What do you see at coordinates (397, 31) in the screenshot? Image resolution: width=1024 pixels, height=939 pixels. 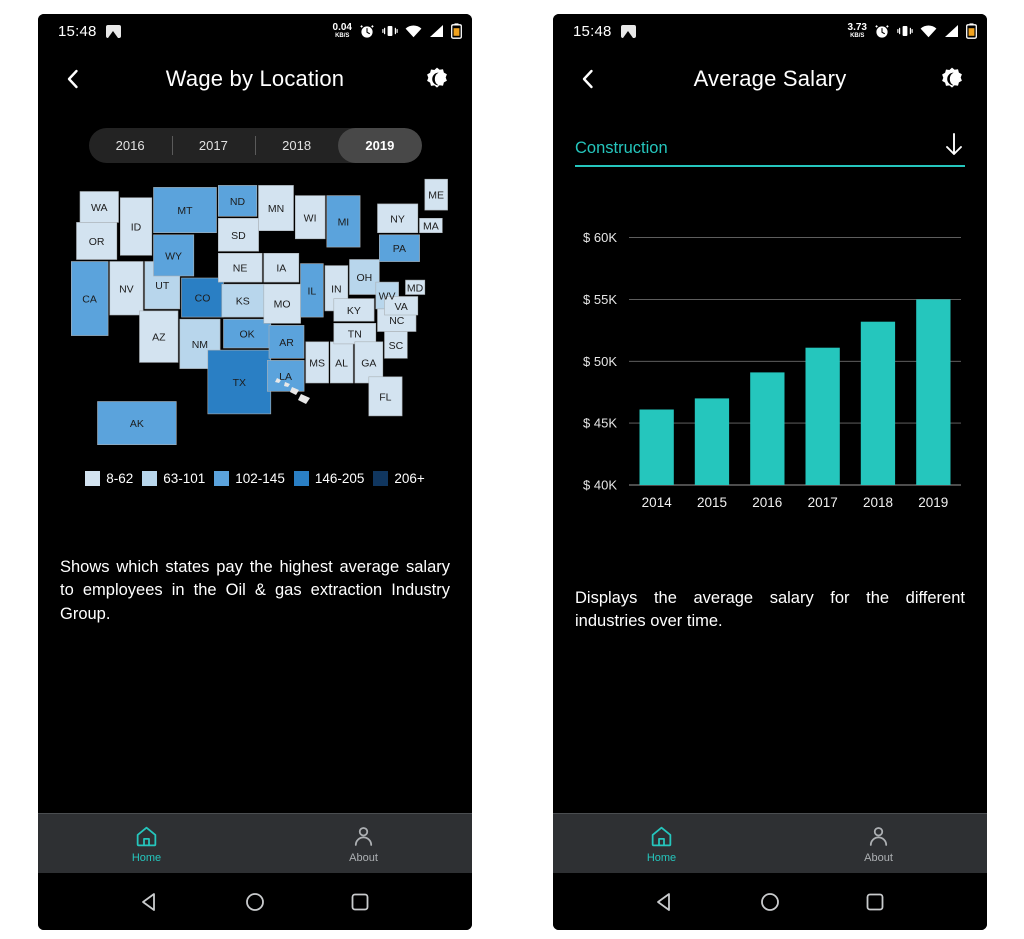 I see `status-bar-icons-left: 0.04 KB/S` at bounding box center [397, 31].